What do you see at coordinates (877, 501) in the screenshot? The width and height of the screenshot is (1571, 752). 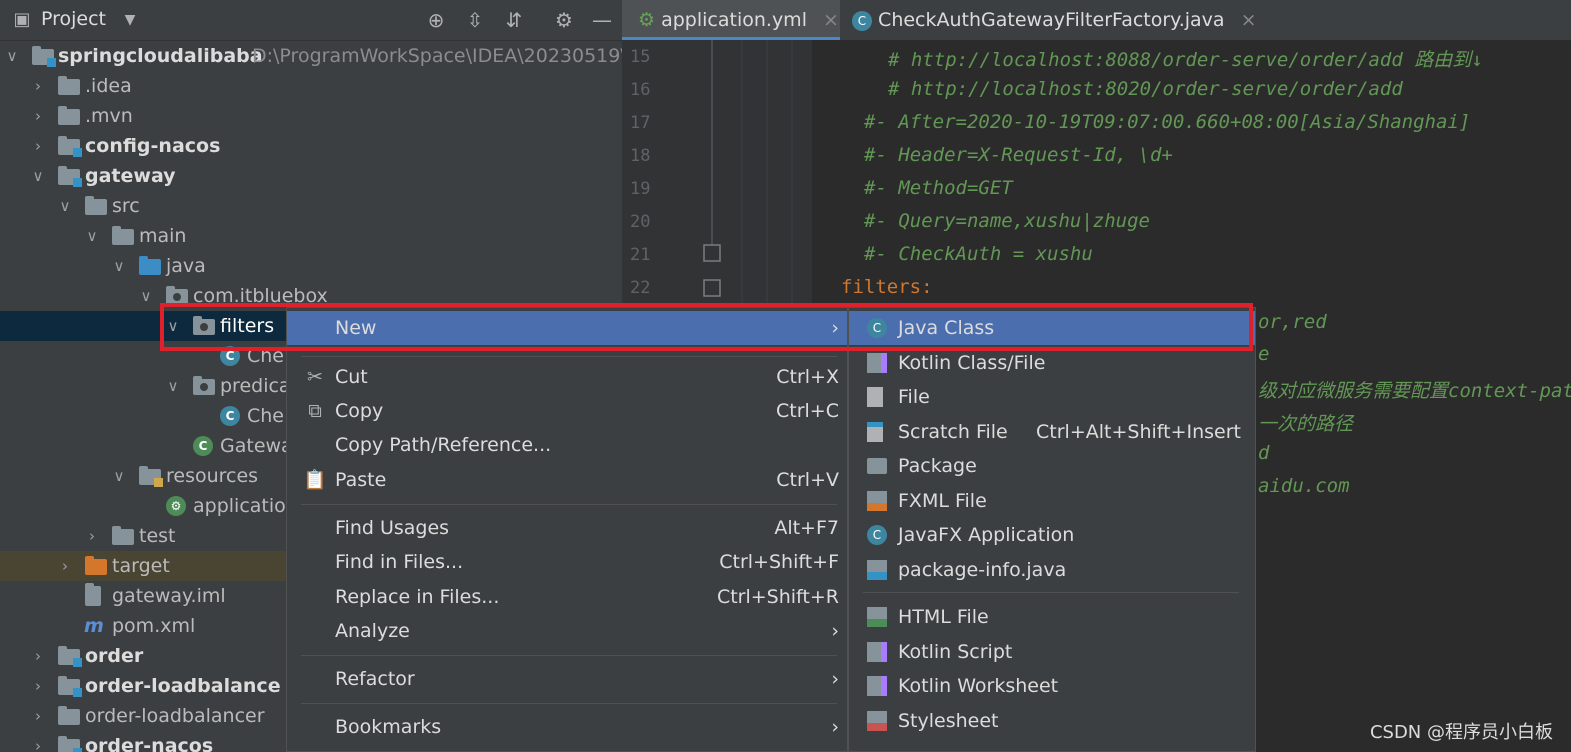 I see `fxml-file-icon` at bounding box center [877, 501].